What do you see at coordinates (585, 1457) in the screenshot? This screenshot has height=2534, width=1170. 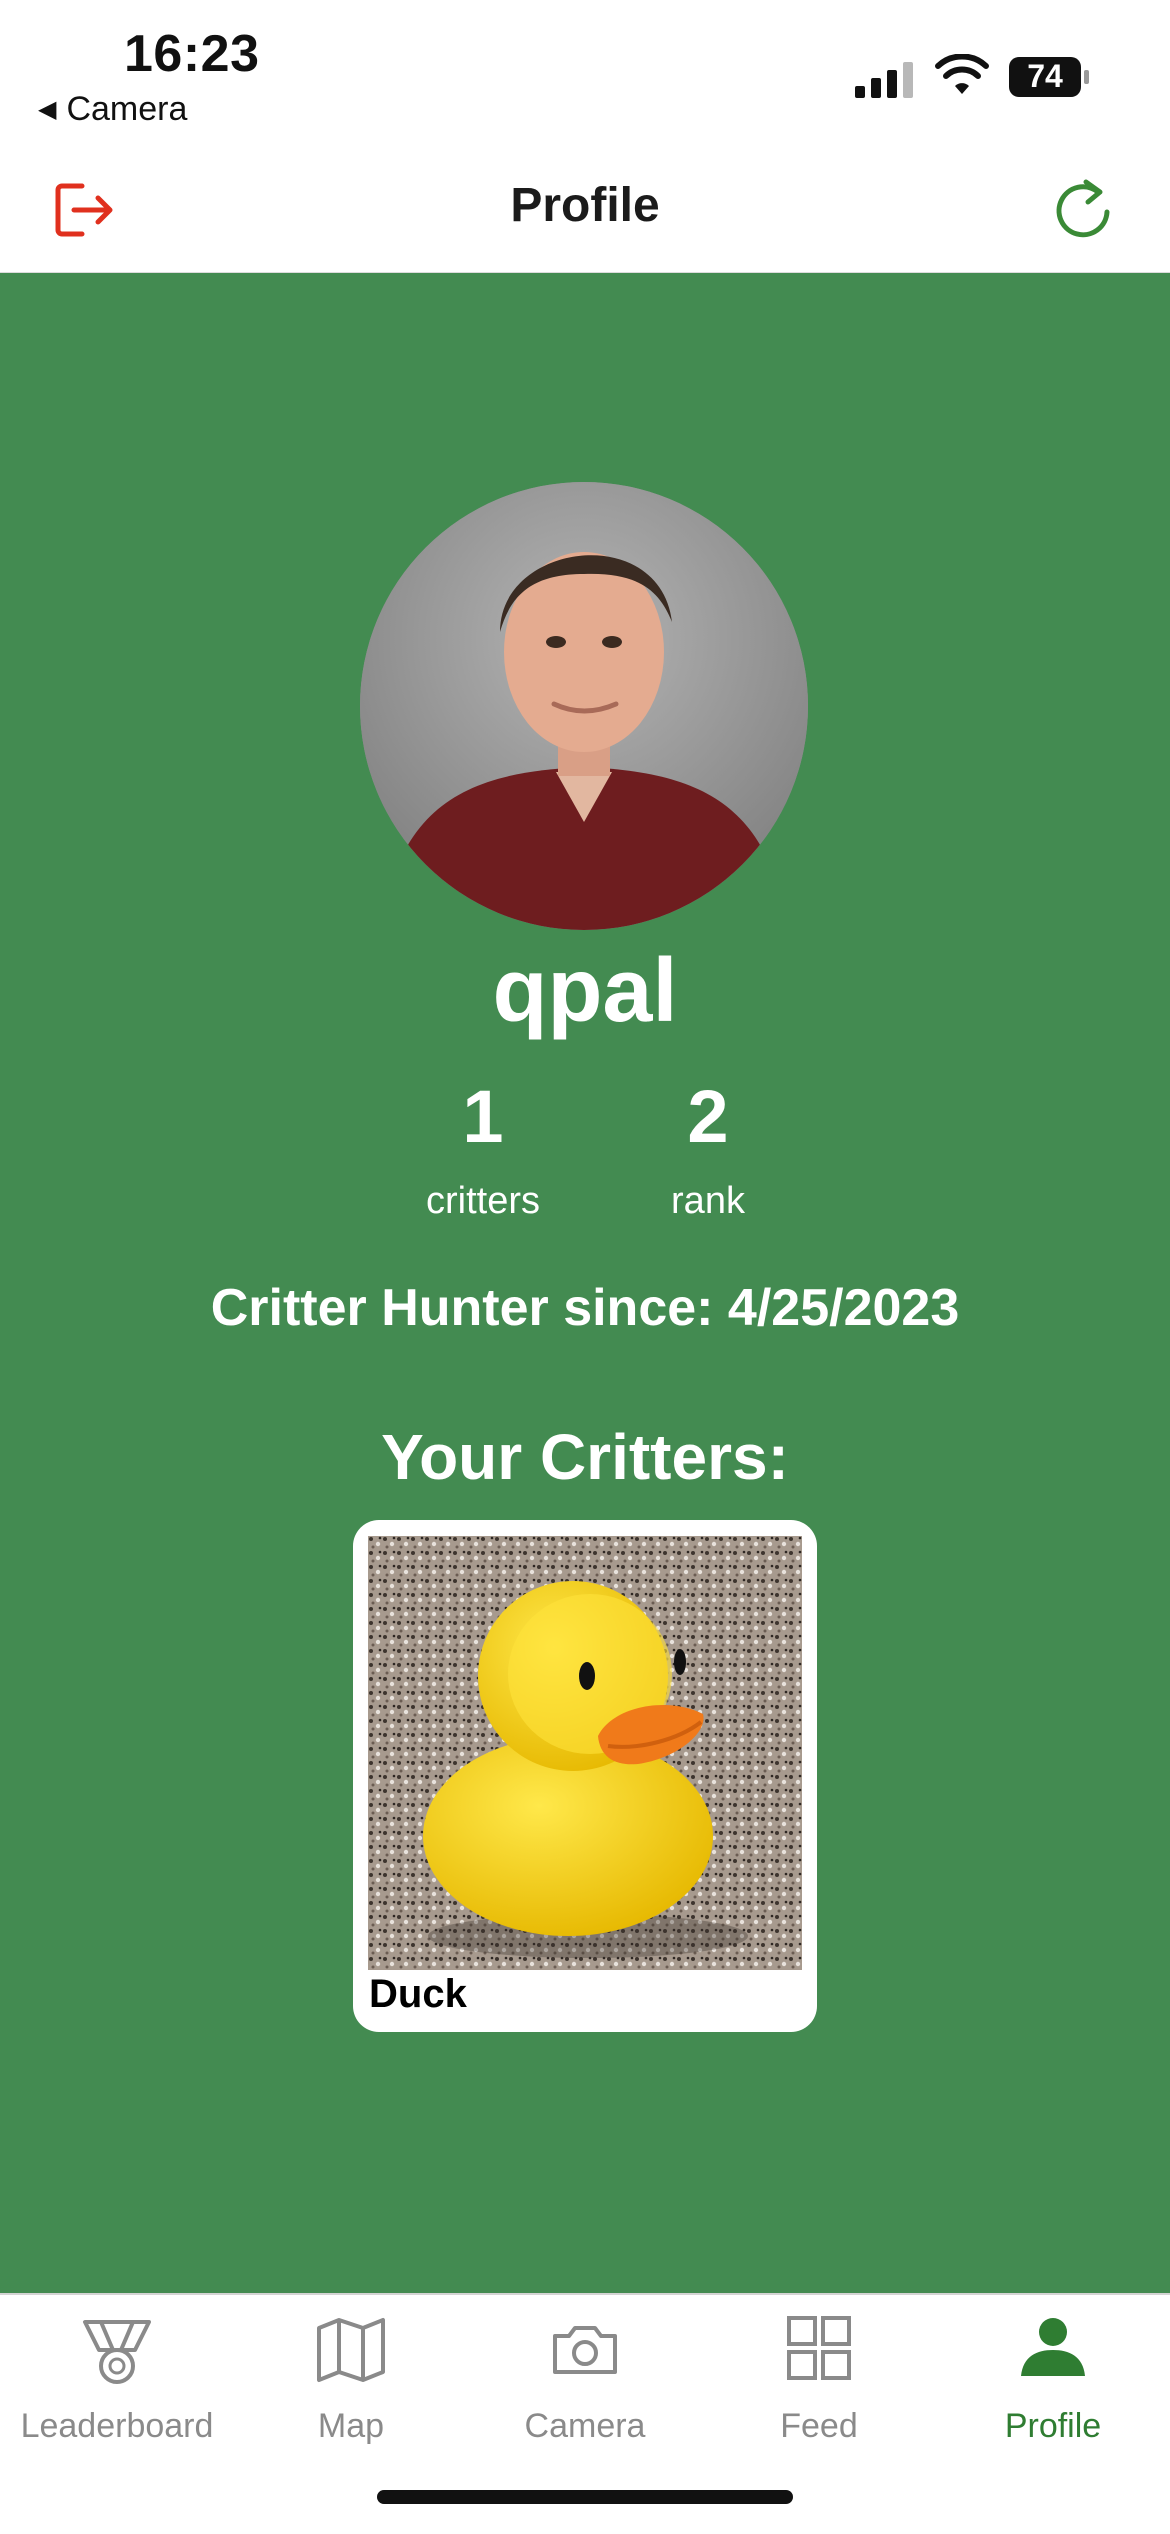 I see `critters-section-title: Your Critters:` at bounding box center [585, 1457].